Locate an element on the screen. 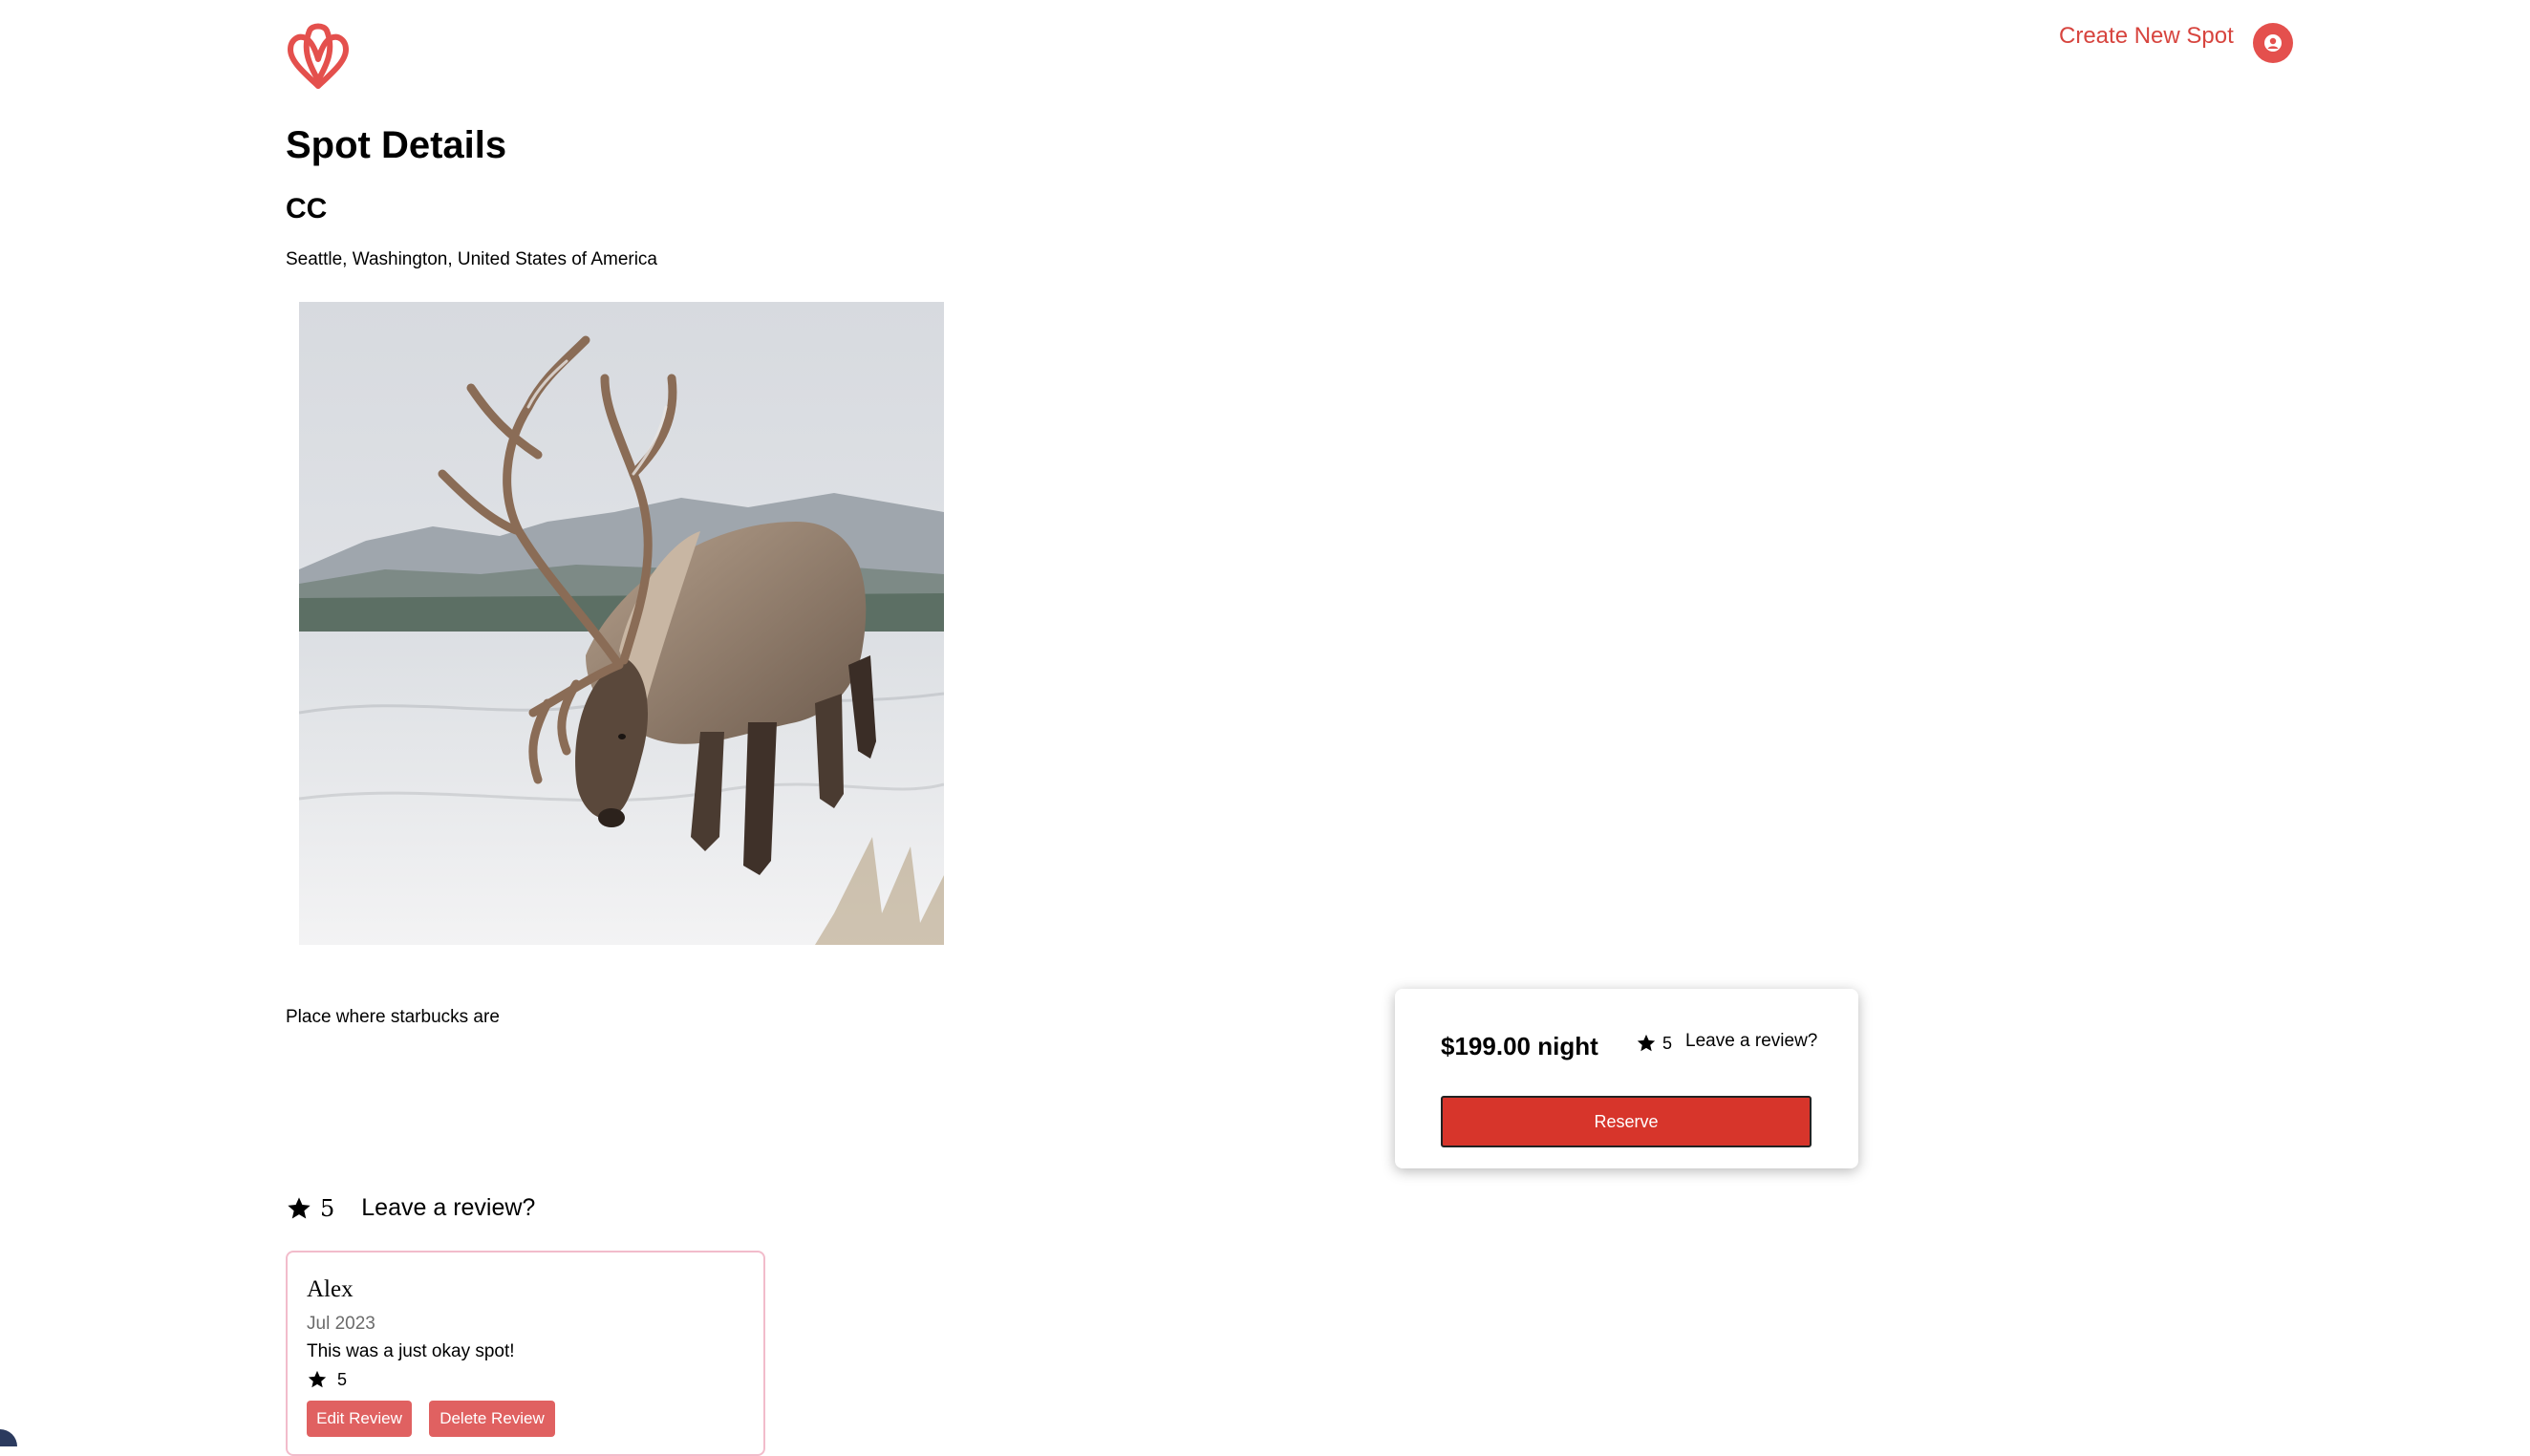  review-date: Jul 2023 is located at coordinates (341, 1324).